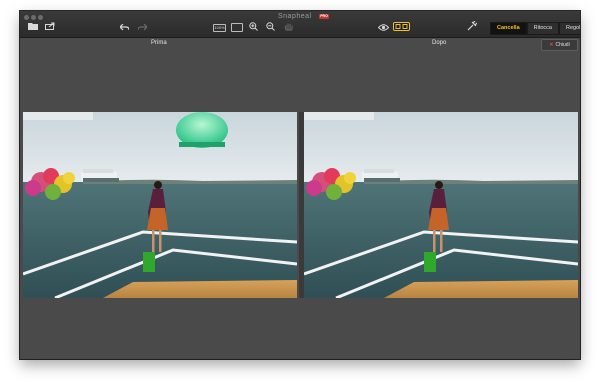  I want to click on settings-tool-icon, so click(472, 25).